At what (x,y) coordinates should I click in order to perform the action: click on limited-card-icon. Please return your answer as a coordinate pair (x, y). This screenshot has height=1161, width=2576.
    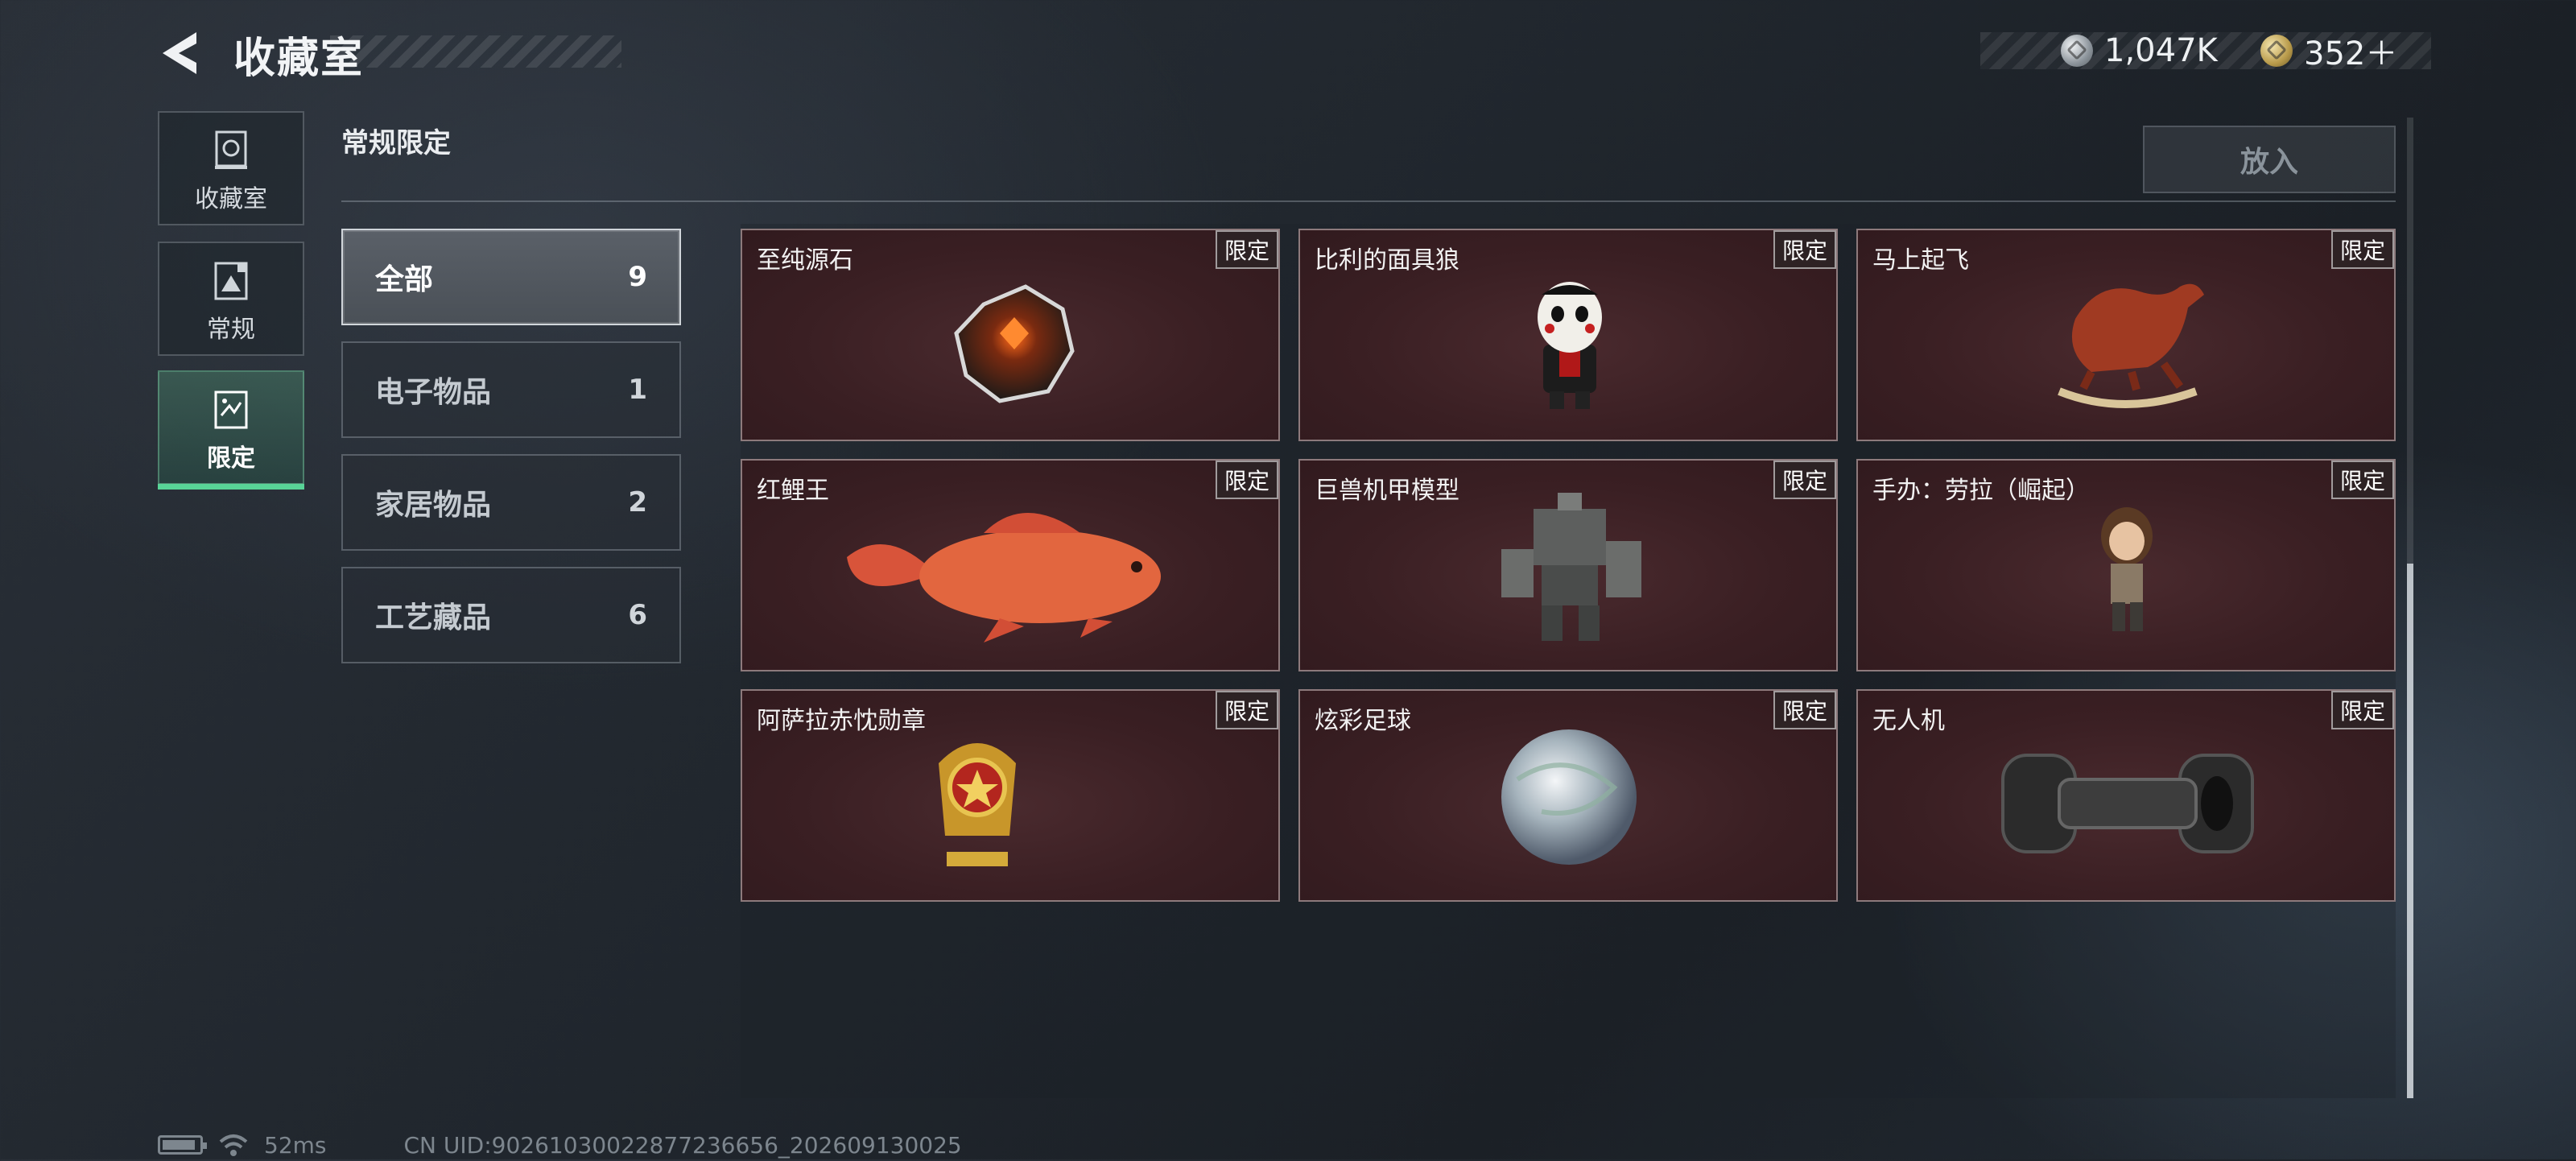
    Looking at the image, I should click on (231, 409).